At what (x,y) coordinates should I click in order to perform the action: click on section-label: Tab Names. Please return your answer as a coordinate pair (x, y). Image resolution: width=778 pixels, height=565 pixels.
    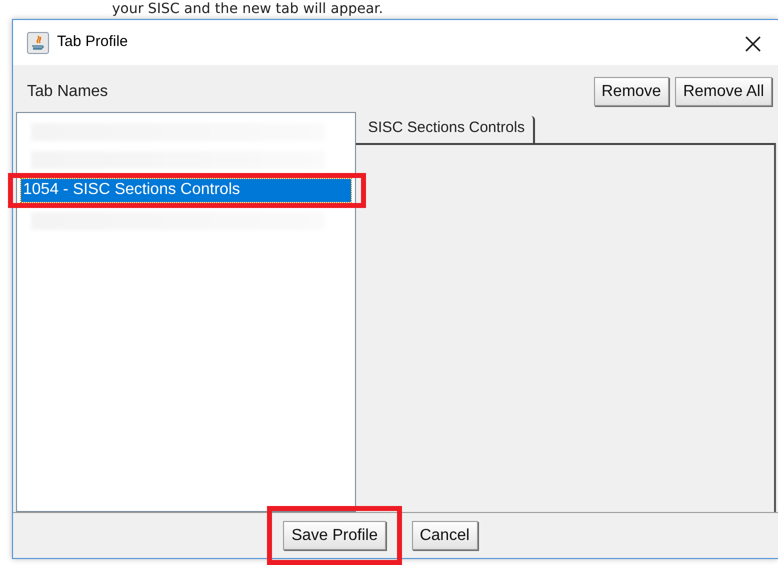
    Looking at the image, I should click on (68, 92).